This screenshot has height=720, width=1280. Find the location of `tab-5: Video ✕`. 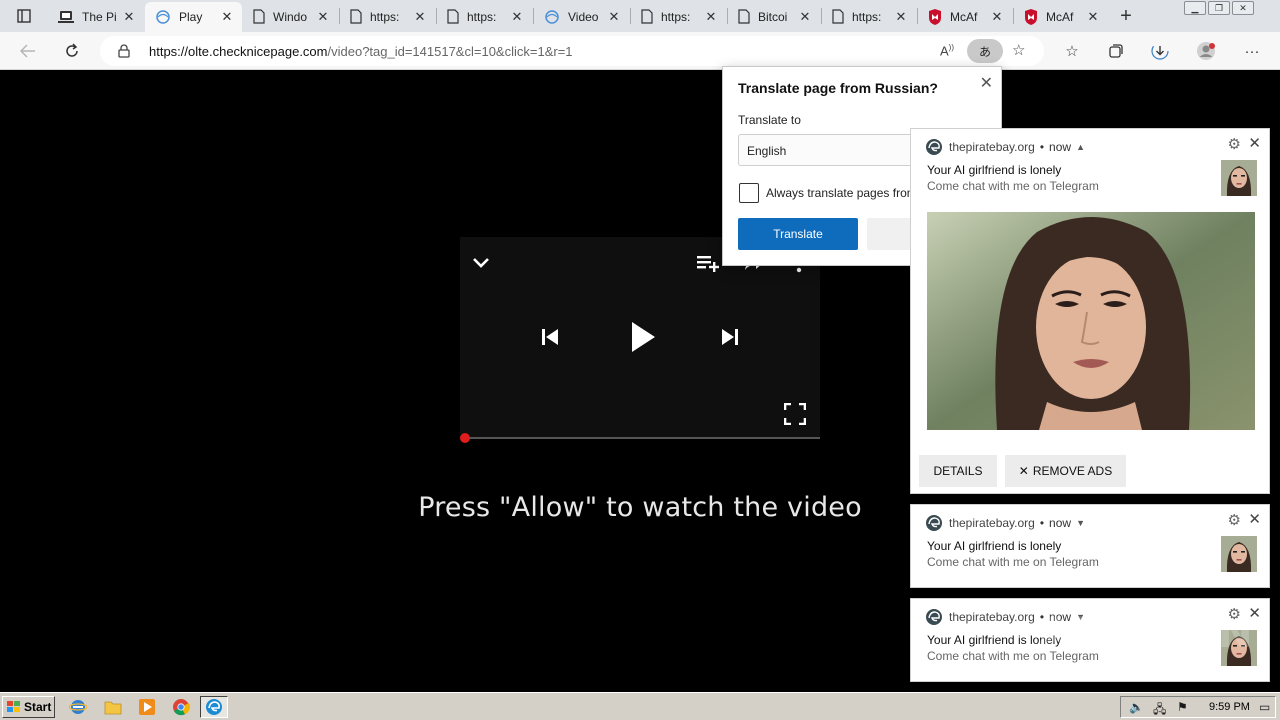

tab-5: Video ✕ is located at coordinates (581, 16).